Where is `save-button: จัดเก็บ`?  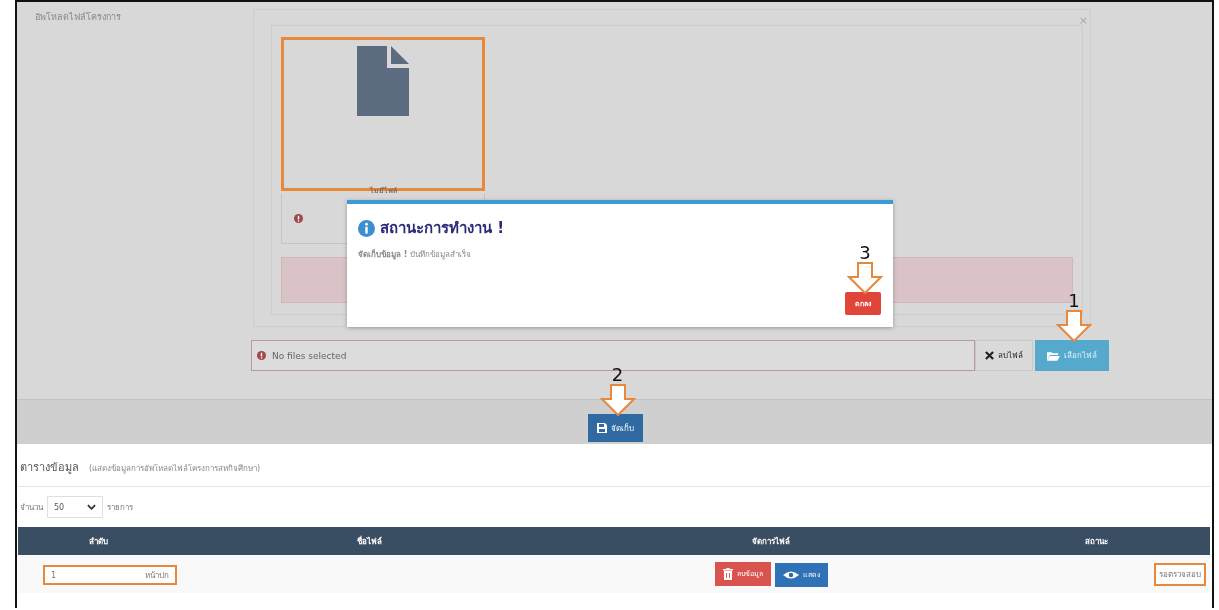
save-button: จัดเก็บ is located at coordinates (615, 428).